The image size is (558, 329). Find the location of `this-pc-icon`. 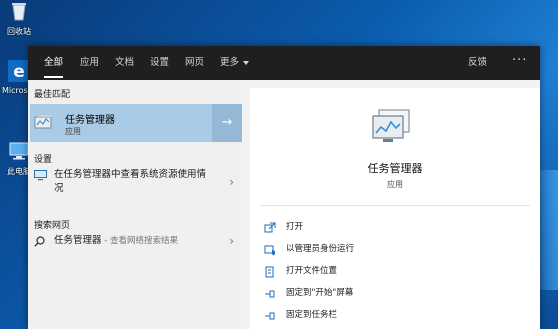

this-pc-icon is located at coordinates (19, 151).